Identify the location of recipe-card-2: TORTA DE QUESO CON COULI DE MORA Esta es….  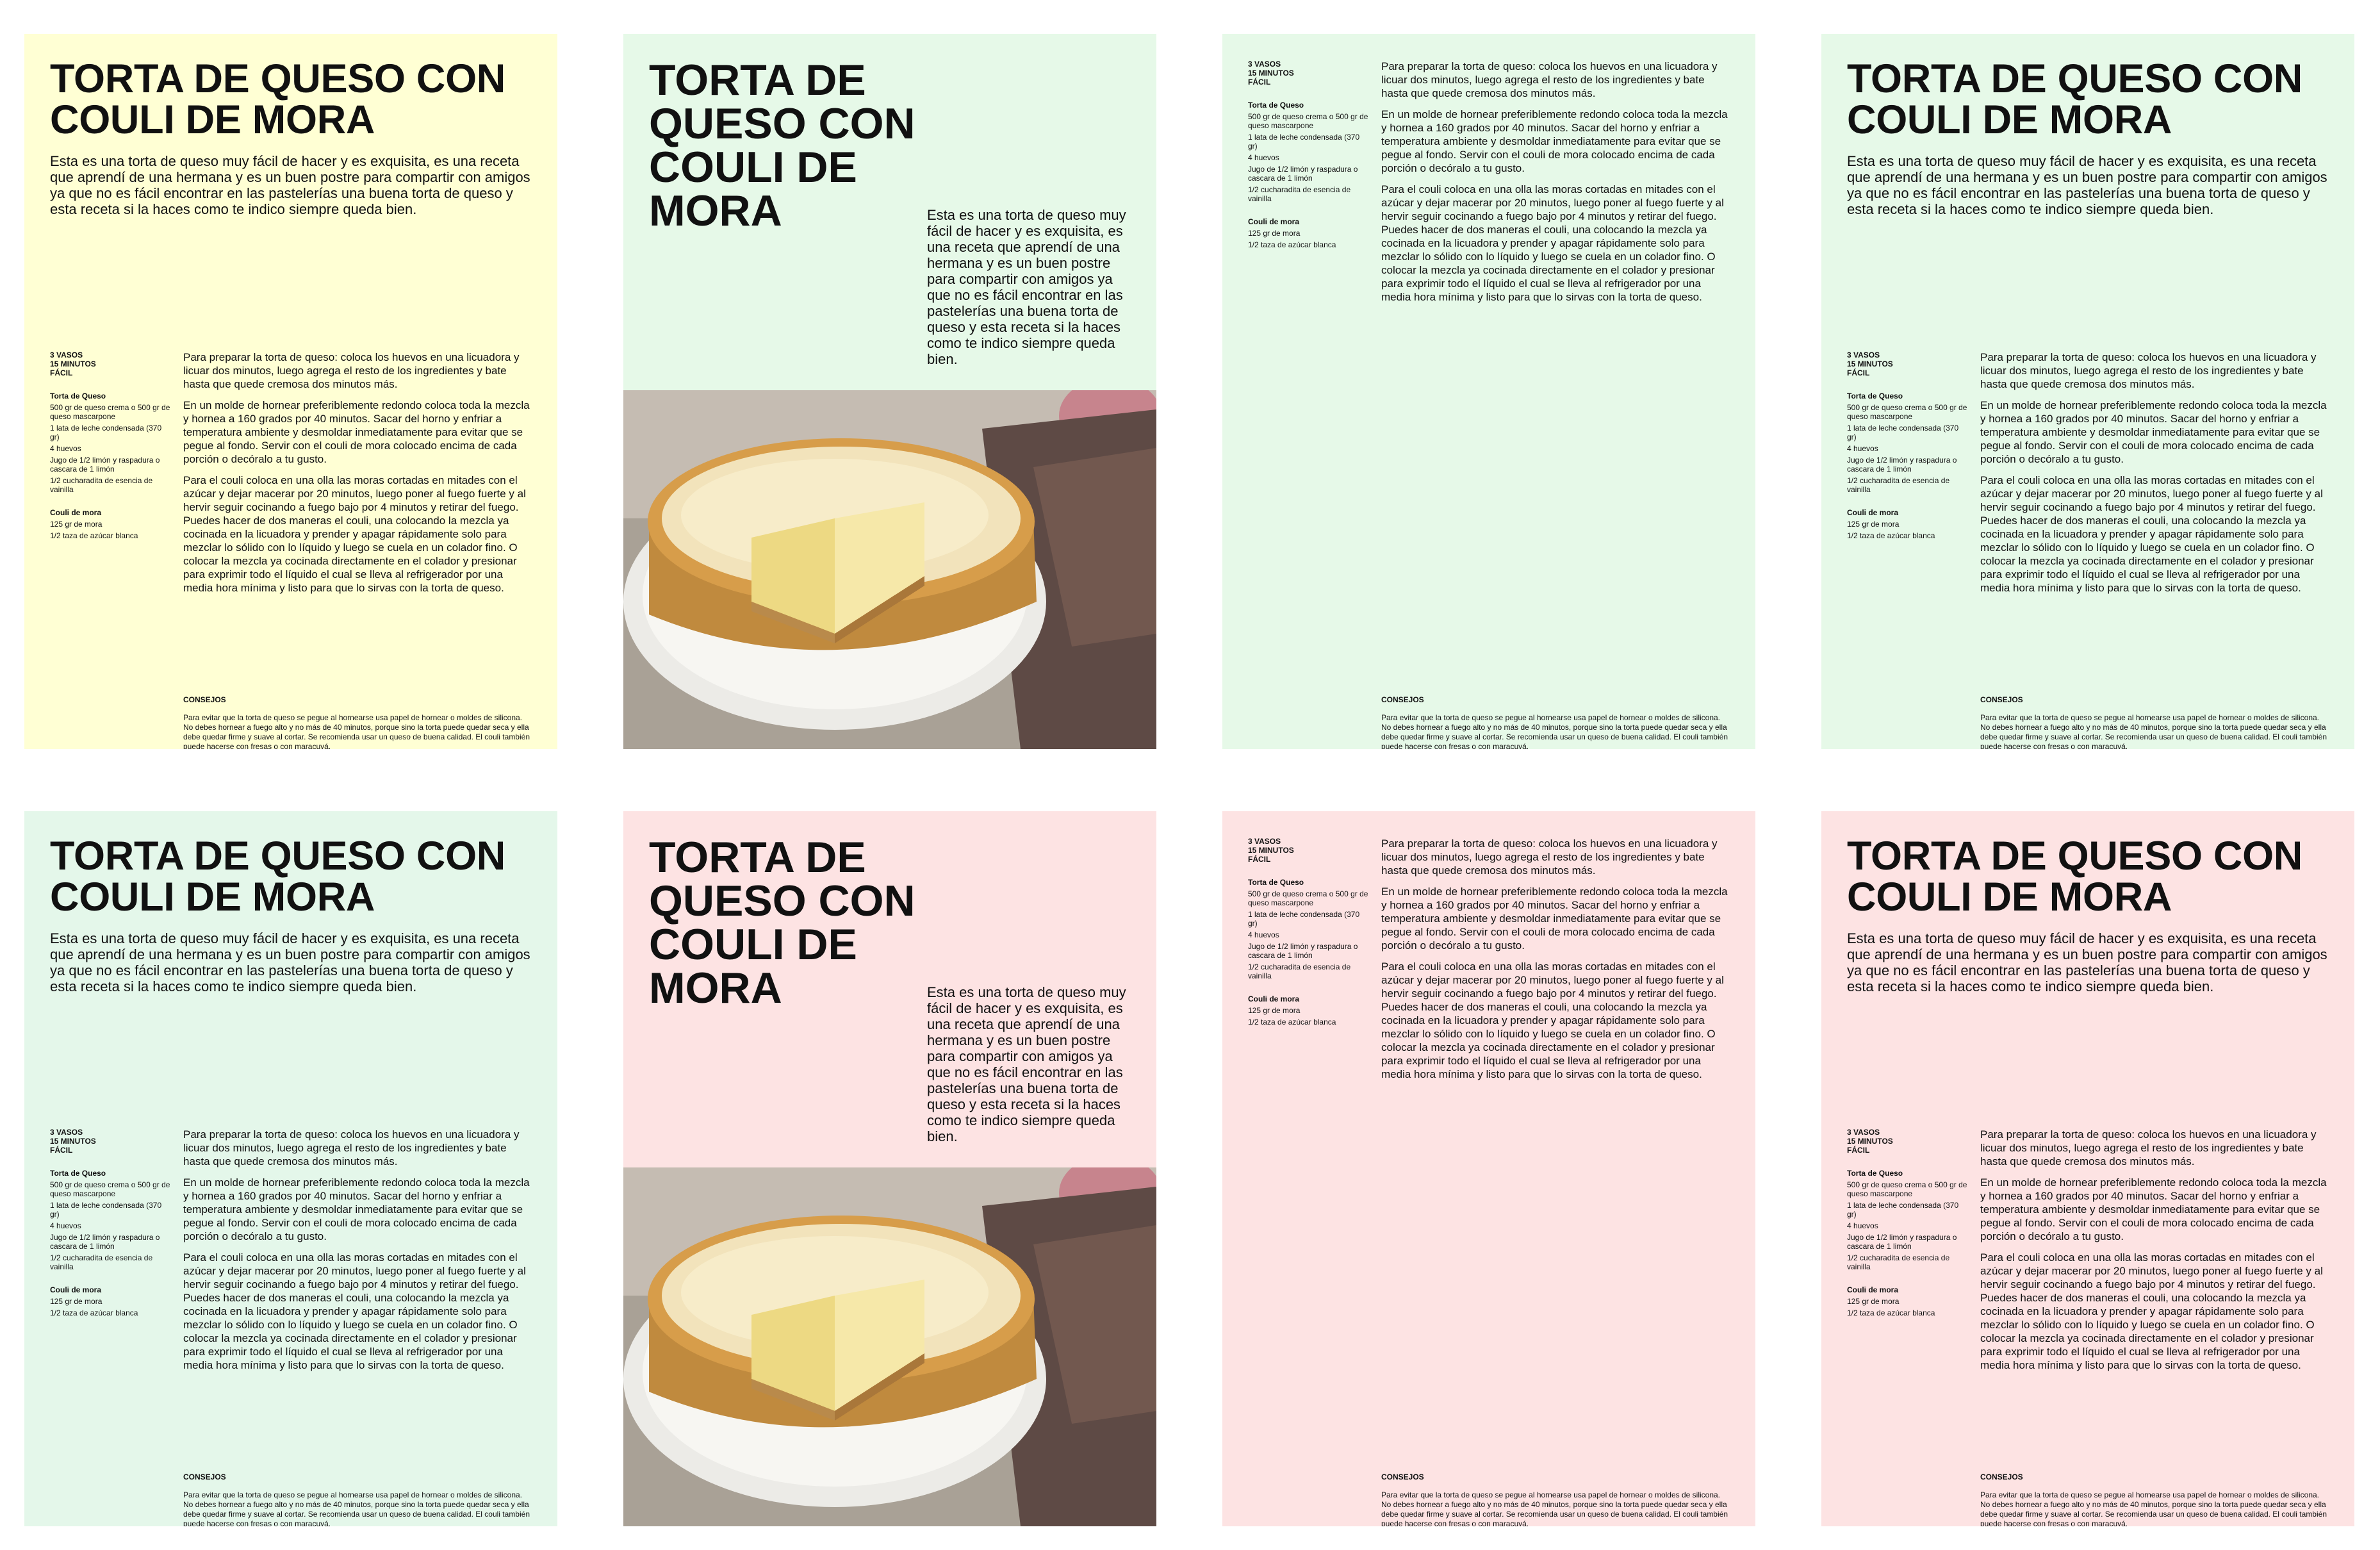
(889, 391).